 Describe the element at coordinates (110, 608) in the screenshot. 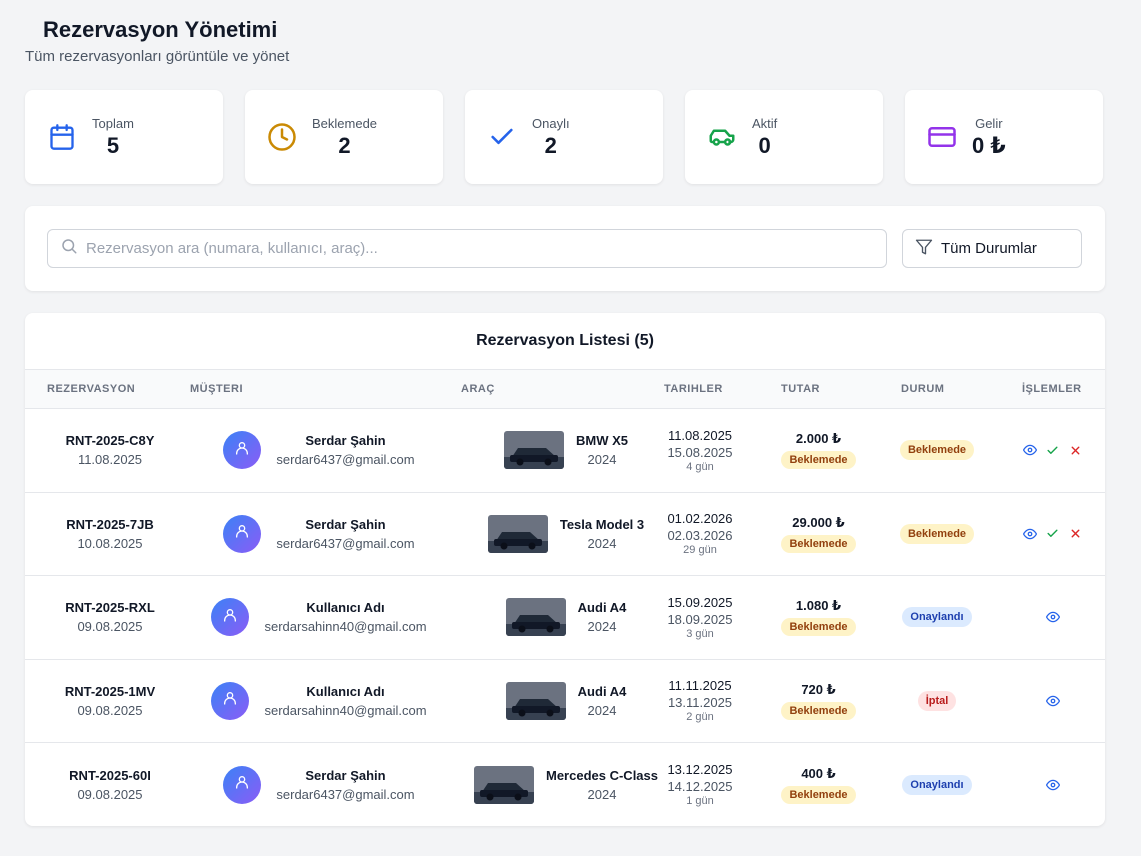

I see `reservation-number: RNT-2025-RXL` at that location.